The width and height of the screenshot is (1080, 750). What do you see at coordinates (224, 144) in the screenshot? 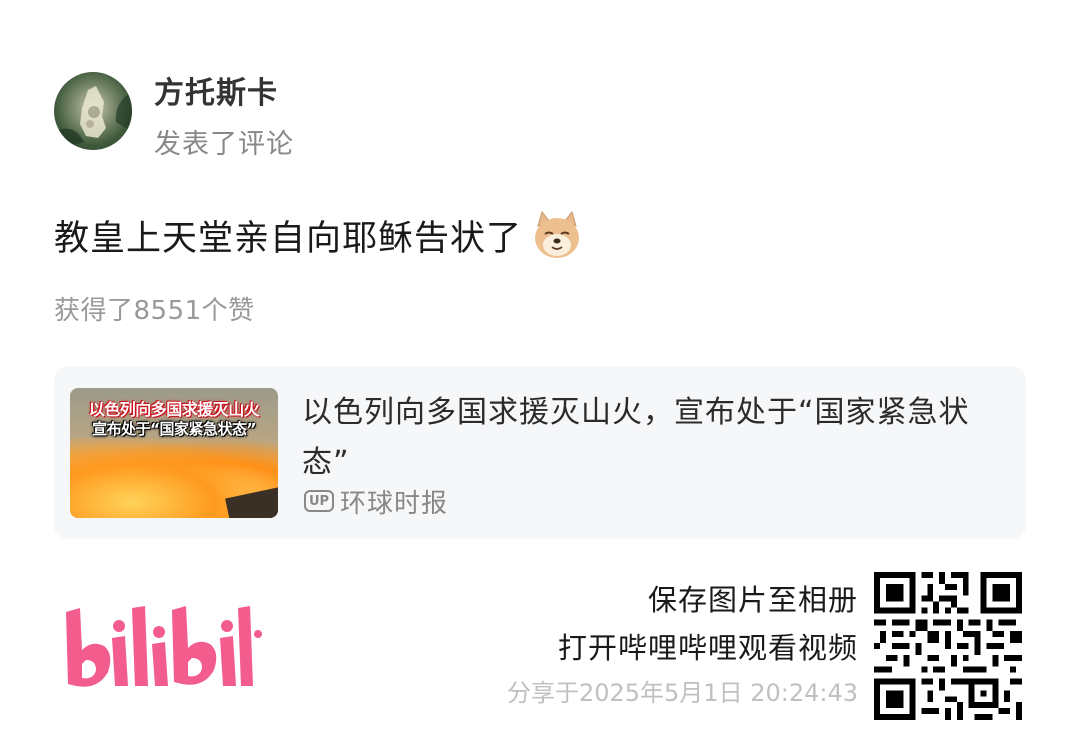
I see `action-label: 发表了评论` at bounding box center [224, 144].